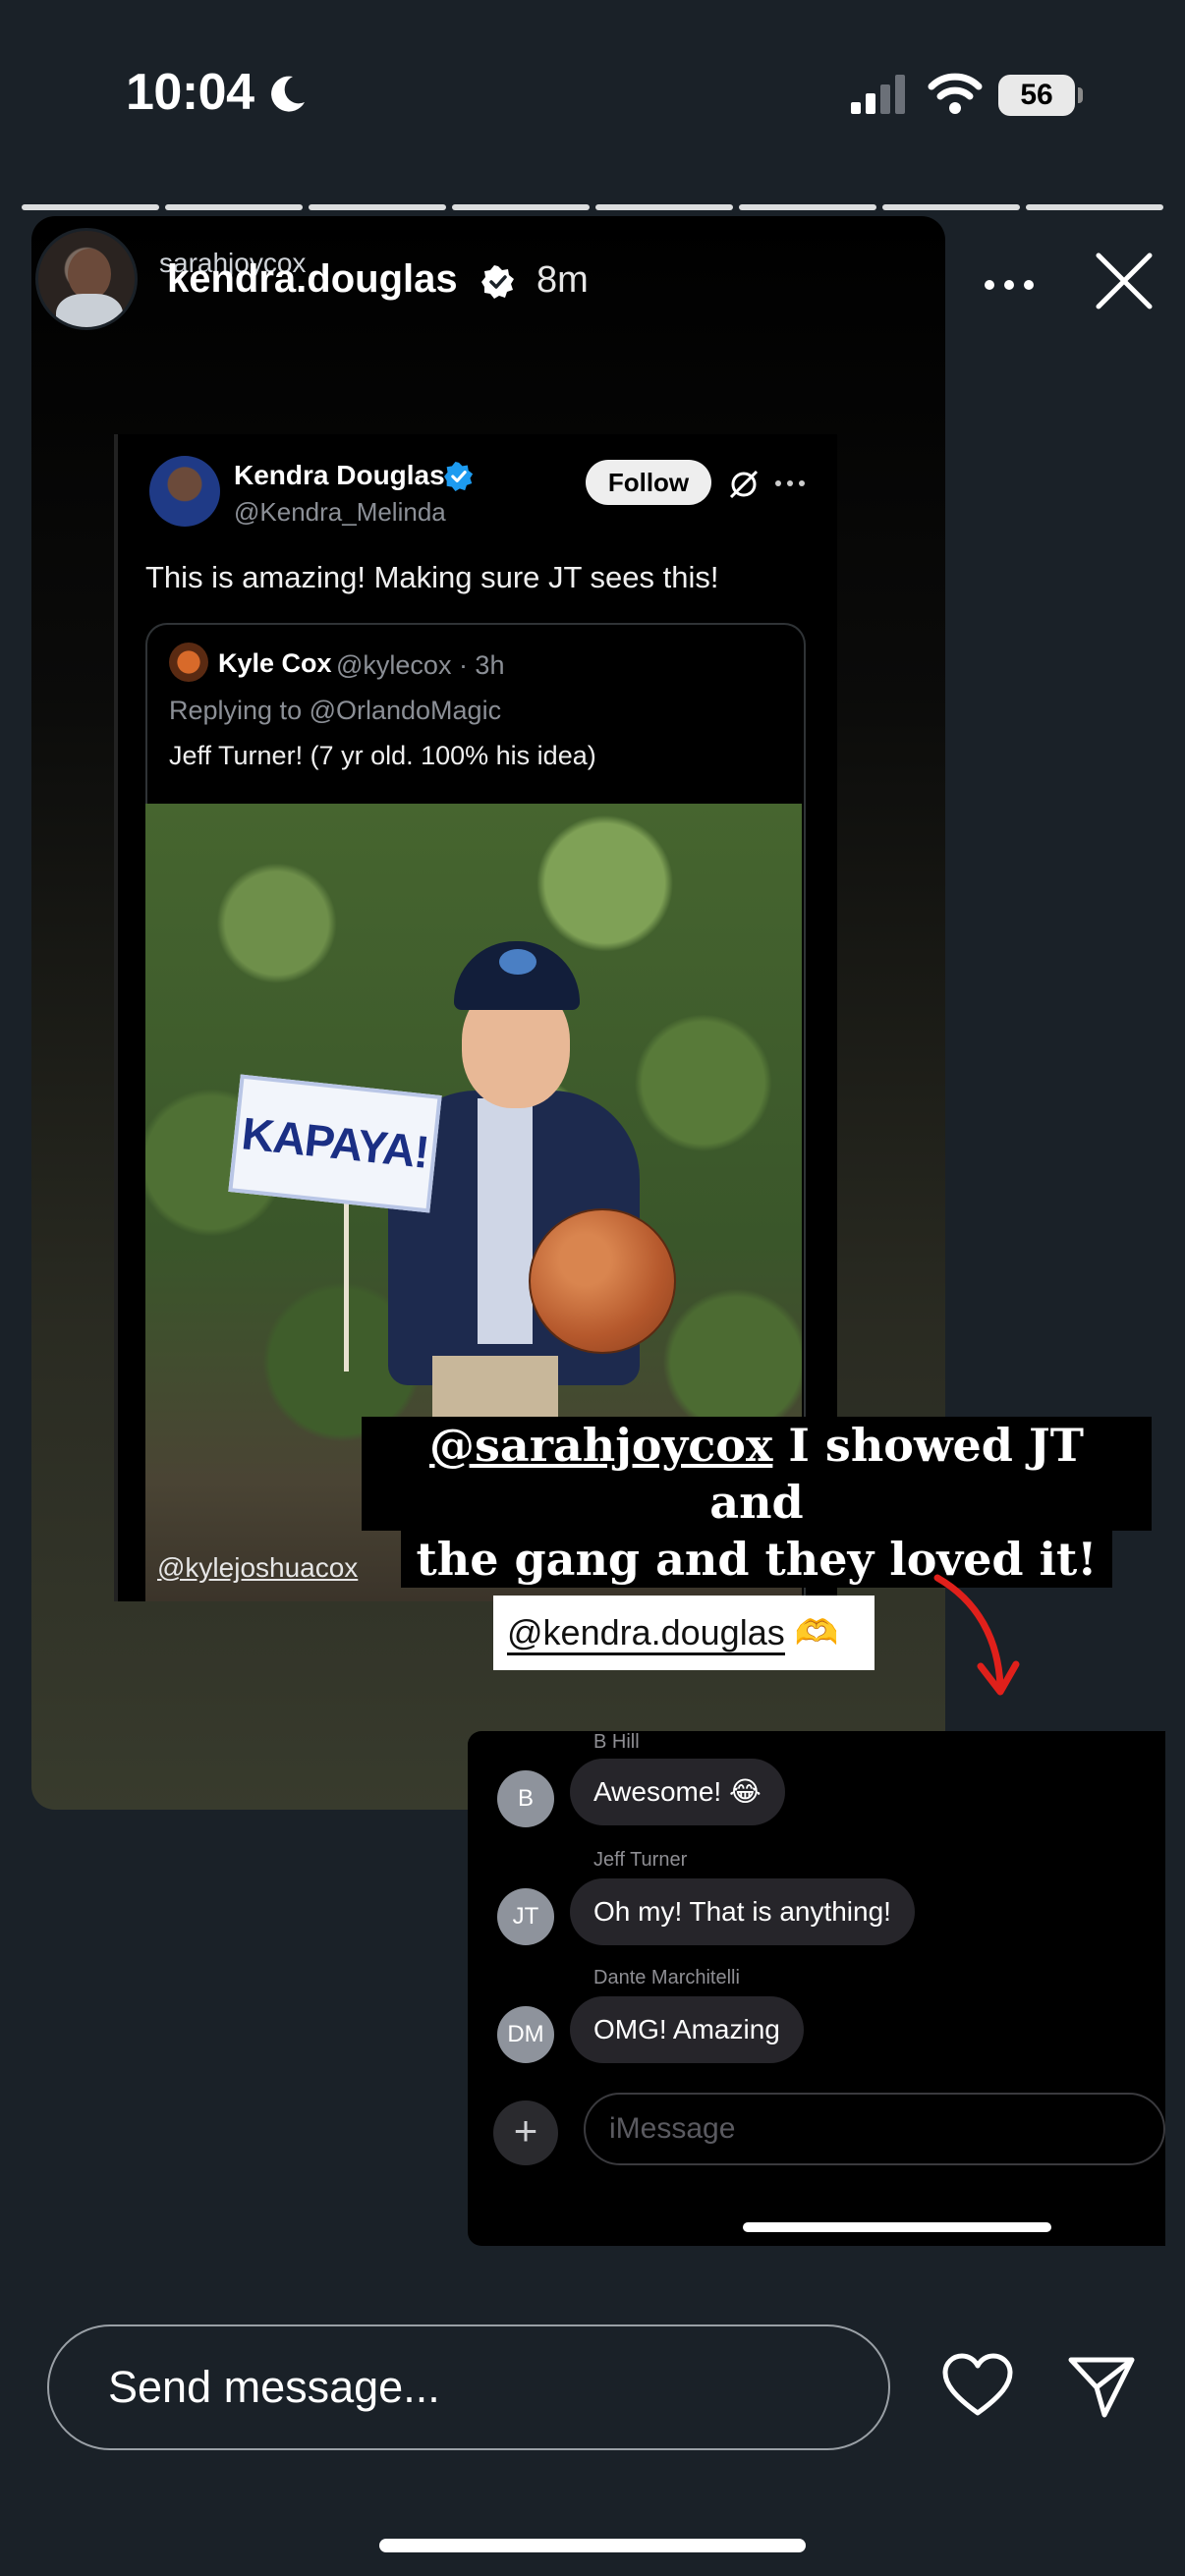  What do you see at coordinates (875, 2129) in the screenshot?
I see `imessage-input: iMessage` at bounding box center [875, 2129].